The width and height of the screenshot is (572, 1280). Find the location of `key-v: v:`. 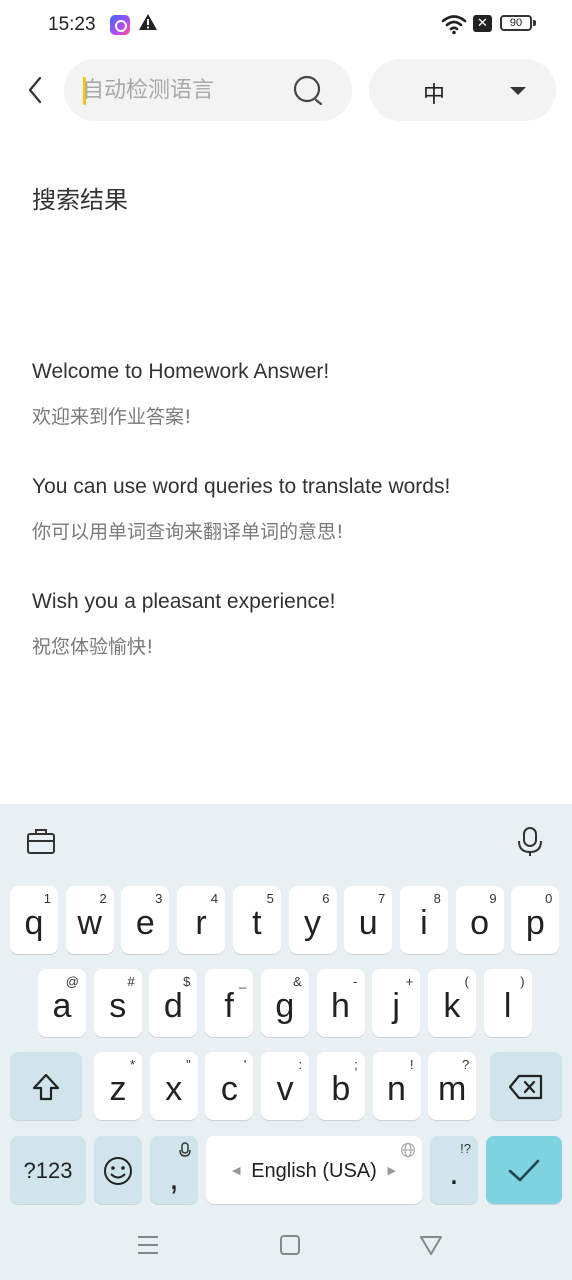

key-v: v: is located at coordinates (285, 1086).